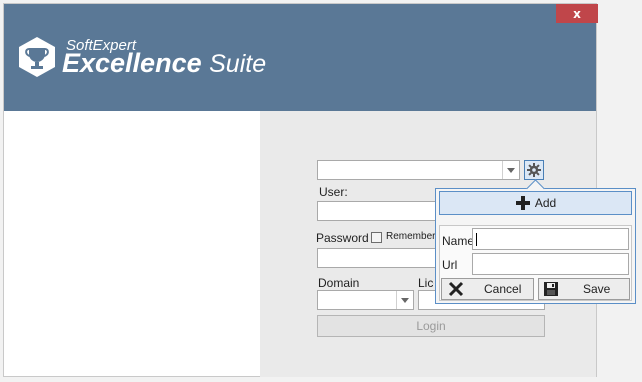 Image resolution: width=642 pixels, height=382 pixels. I want to click on cancel-button: Cancel, so click(487, 289).